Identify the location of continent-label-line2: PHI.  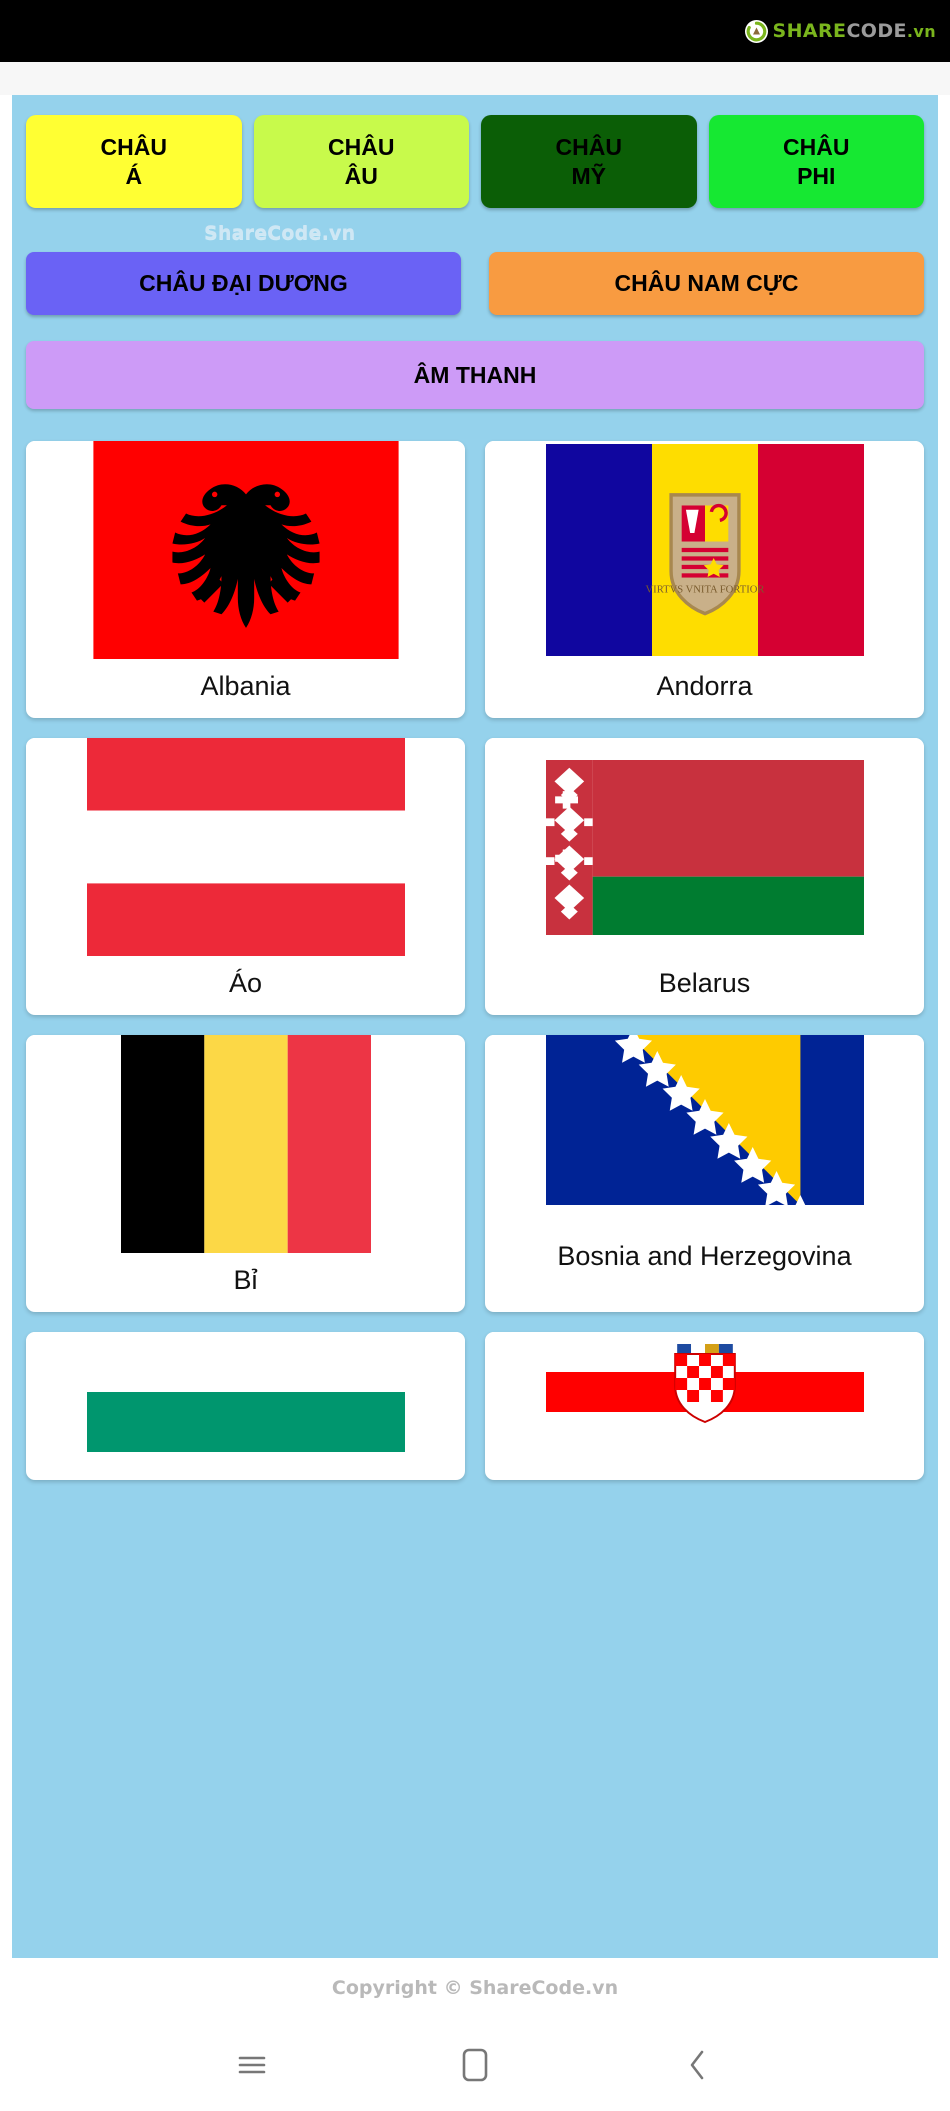
(816, 175).